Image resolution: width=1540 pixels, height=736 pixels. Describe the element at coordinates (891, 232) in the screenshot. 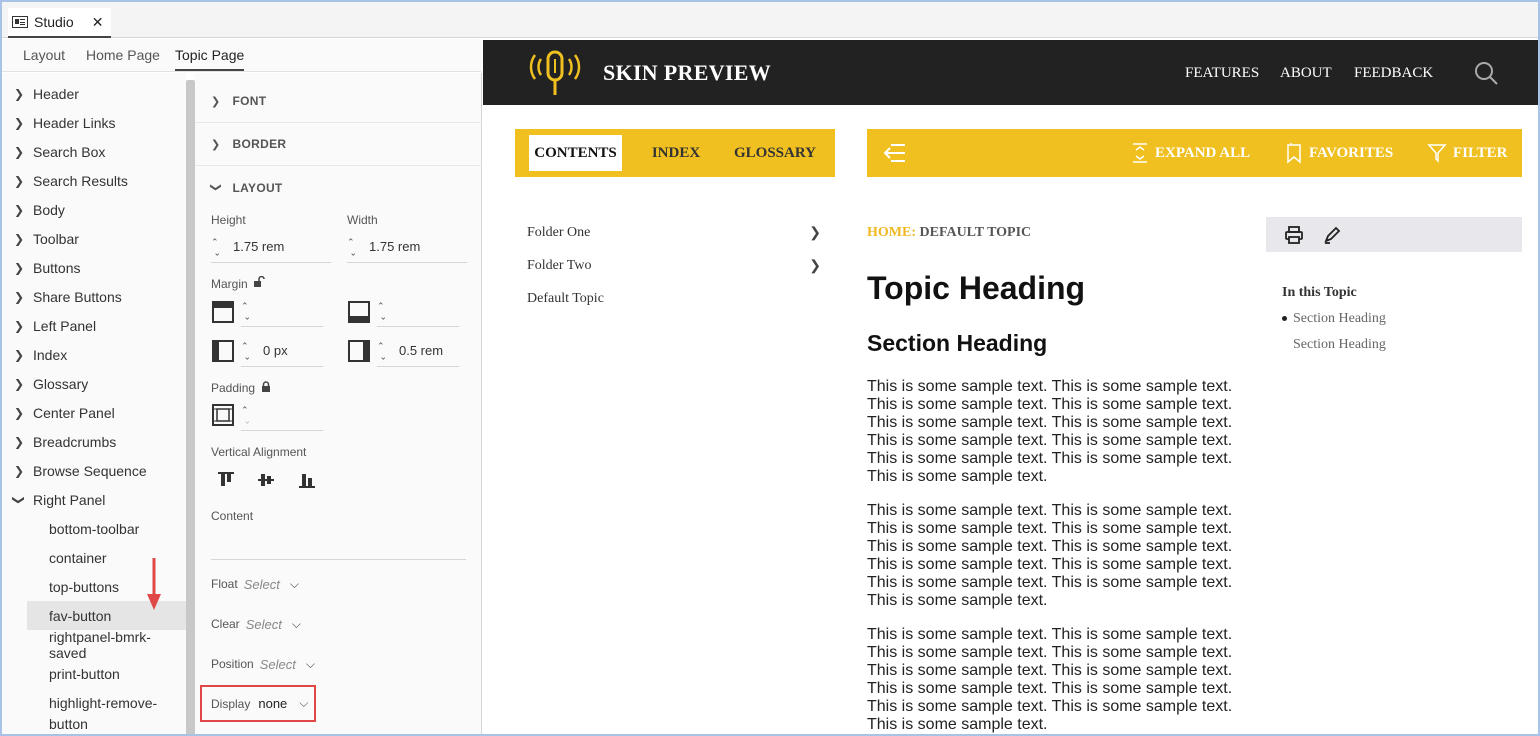

I see `breadcrumb-home: HOME:` at that location.